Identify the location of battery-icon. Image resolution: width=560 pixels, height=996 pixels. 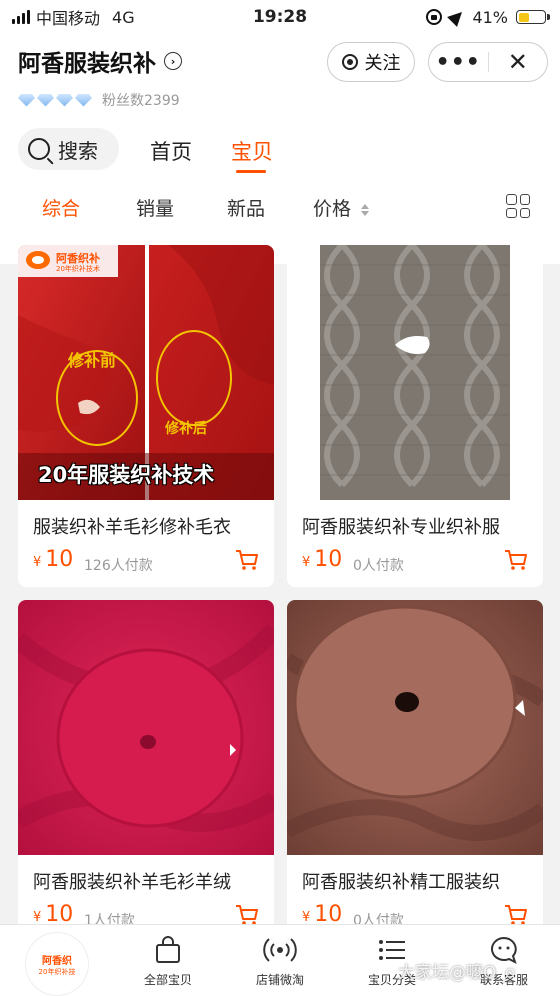
(533, 17).